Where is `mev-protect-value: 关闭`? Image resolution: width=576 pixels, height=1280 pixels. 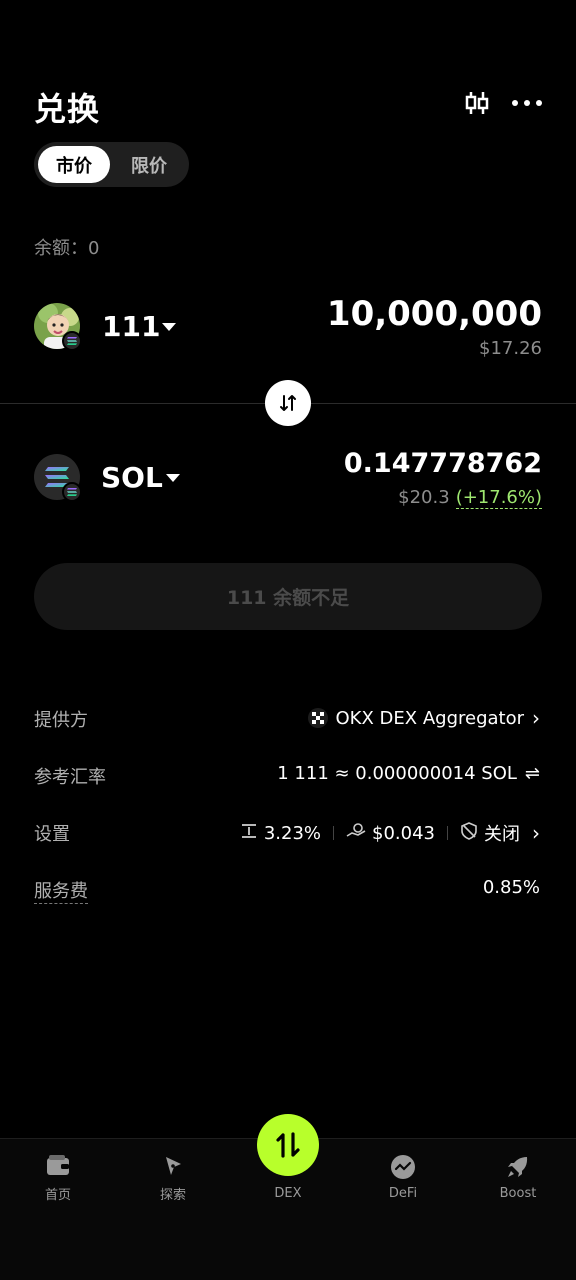 mev-protect-value: 关闭 is located at coordinates (502, 834).